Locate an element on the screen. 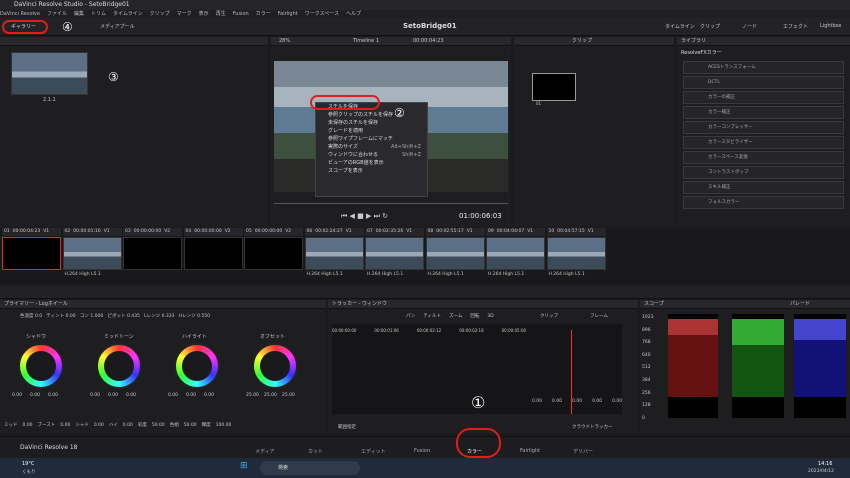 This screenshot has height=478, width=850. tracker-mode-selector: クラウドトラッカー is located at coordinates (592, 427).